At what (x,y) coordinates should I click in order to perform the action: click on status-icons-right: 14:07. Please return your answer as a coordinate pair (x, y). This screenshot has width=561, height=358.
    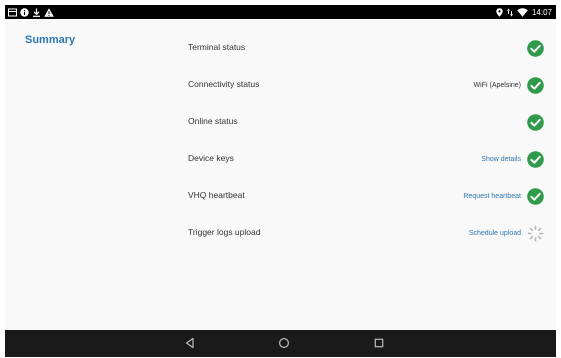
    Looking at the image, I should click on (524, 12).